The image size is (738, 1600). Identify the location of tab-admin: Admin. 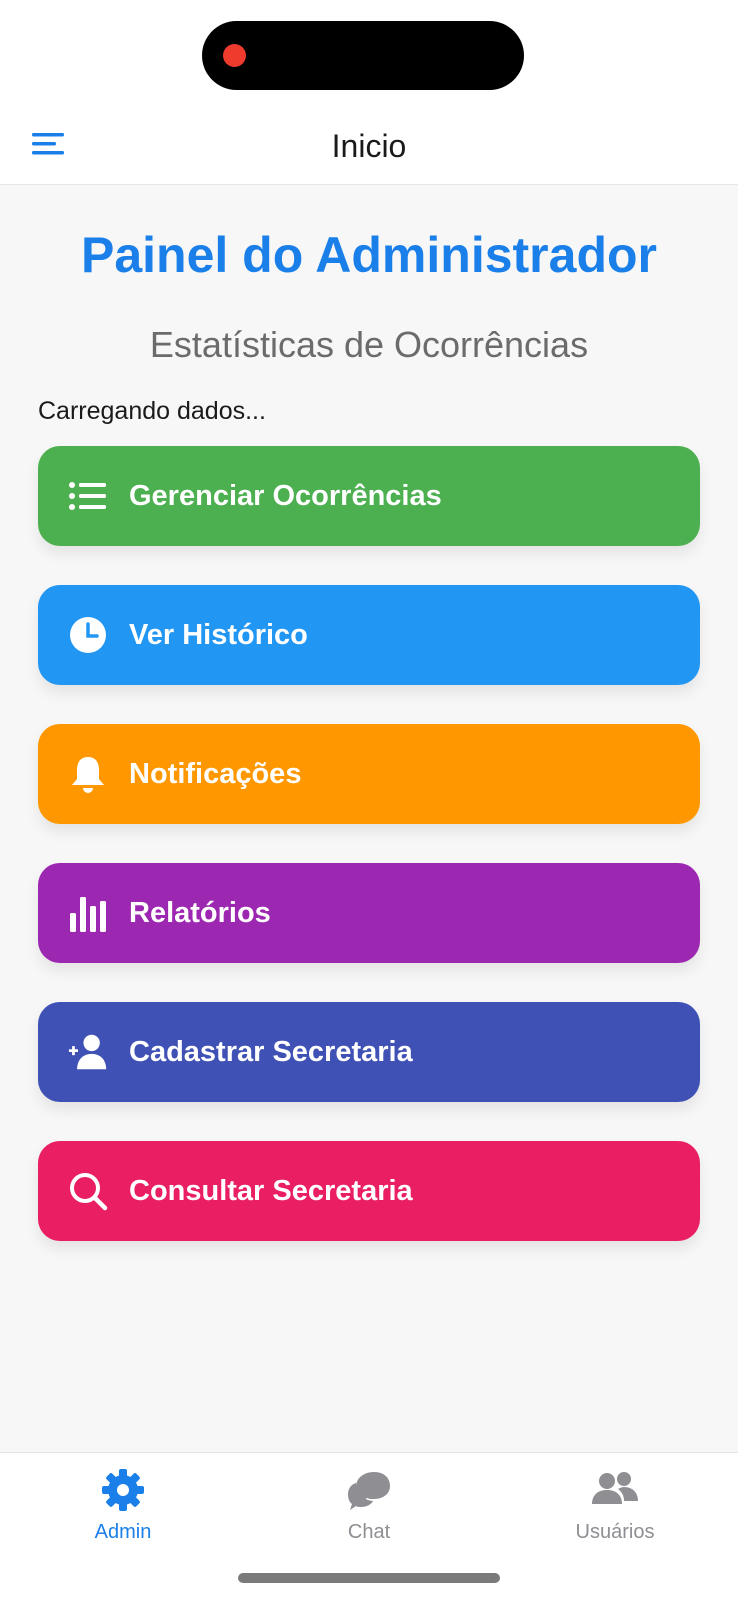
(123, 1508).